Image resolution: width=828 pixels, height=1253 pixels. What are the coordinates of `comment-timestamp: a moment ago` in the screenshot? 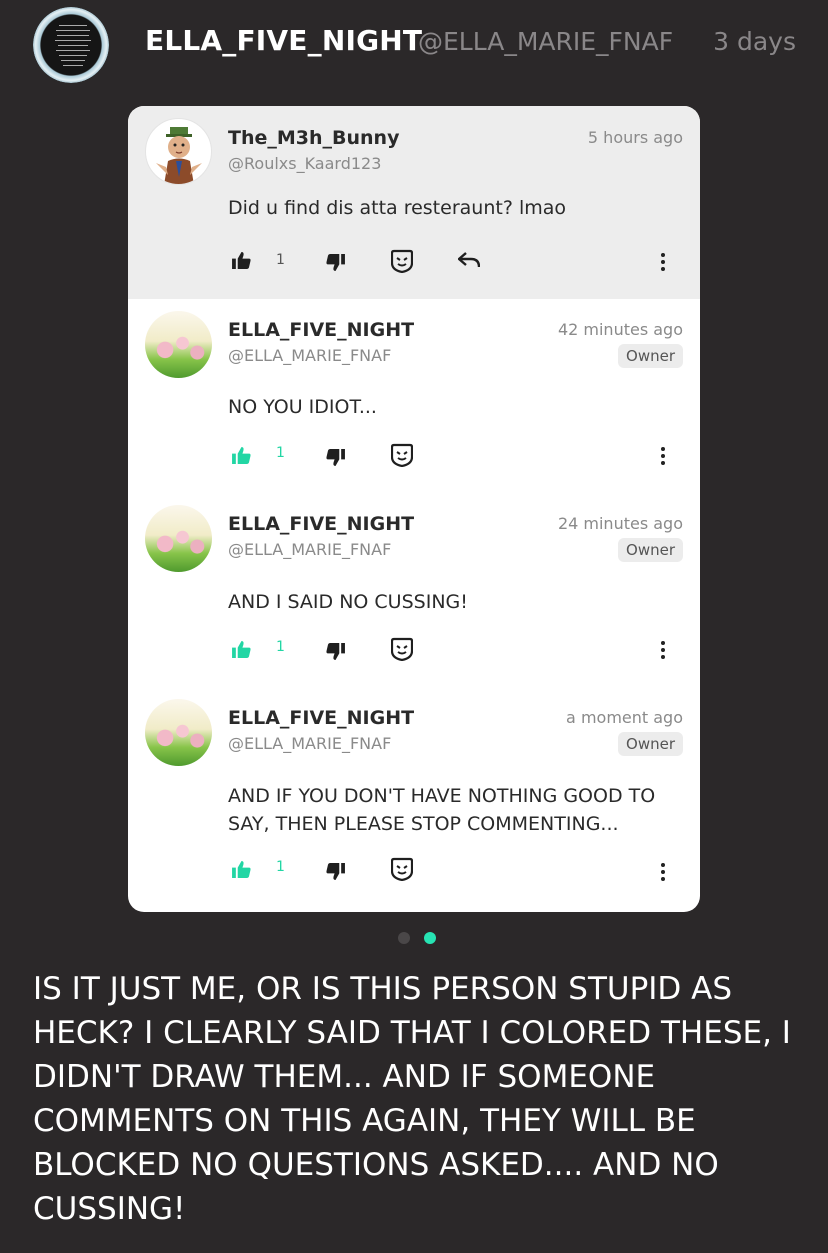 It's located at (624, 717).